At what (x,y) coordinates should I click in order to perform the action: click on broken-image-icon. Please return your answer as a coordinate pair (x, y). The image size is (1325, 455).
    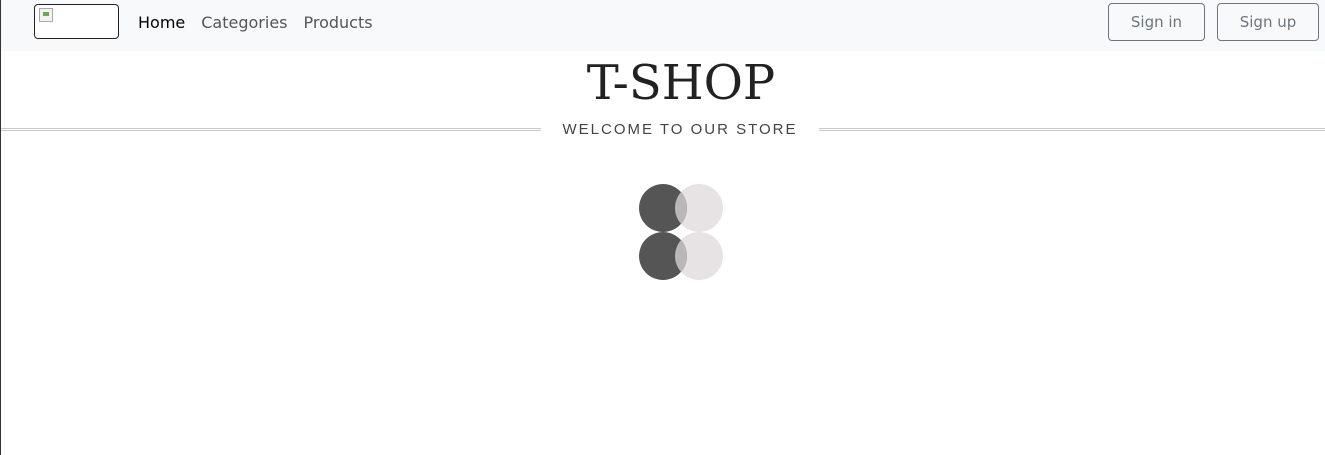
    Looking at the image, I should click on (46, 15).